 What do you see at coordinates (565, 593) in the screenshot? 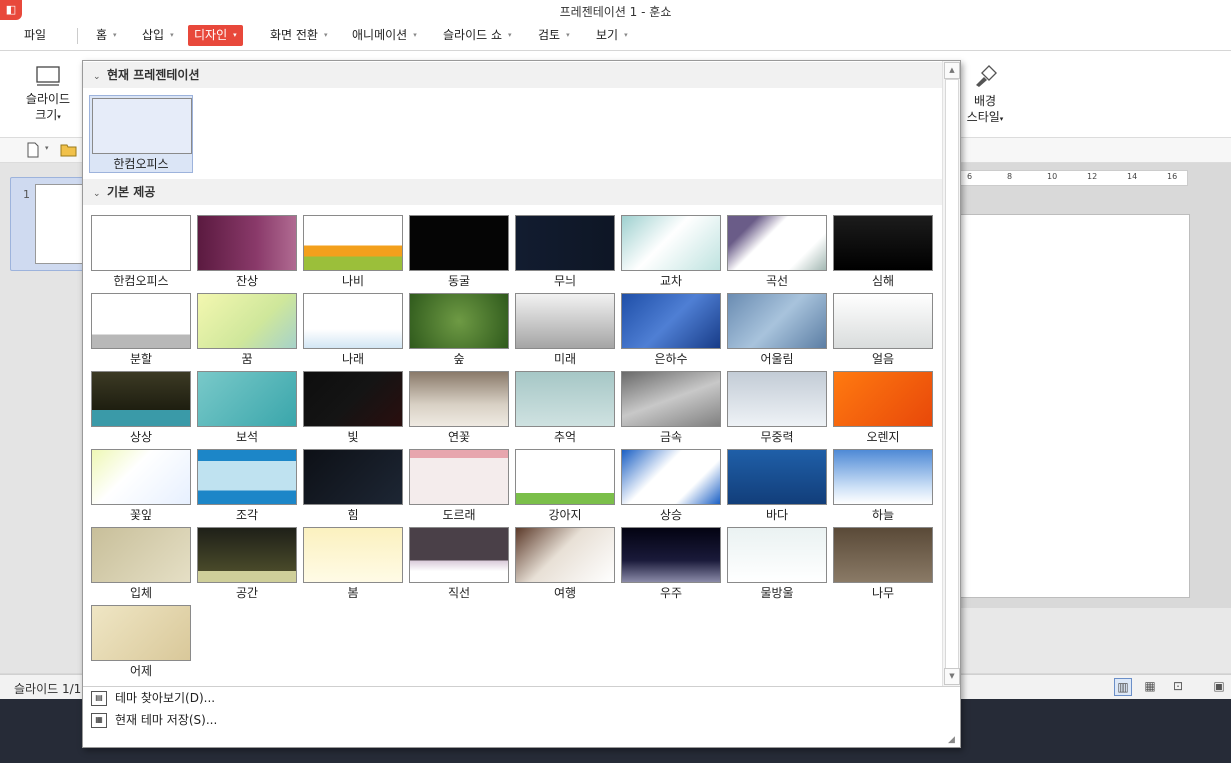
I see `theme-label: 여행` at bounding box center [565, 593].